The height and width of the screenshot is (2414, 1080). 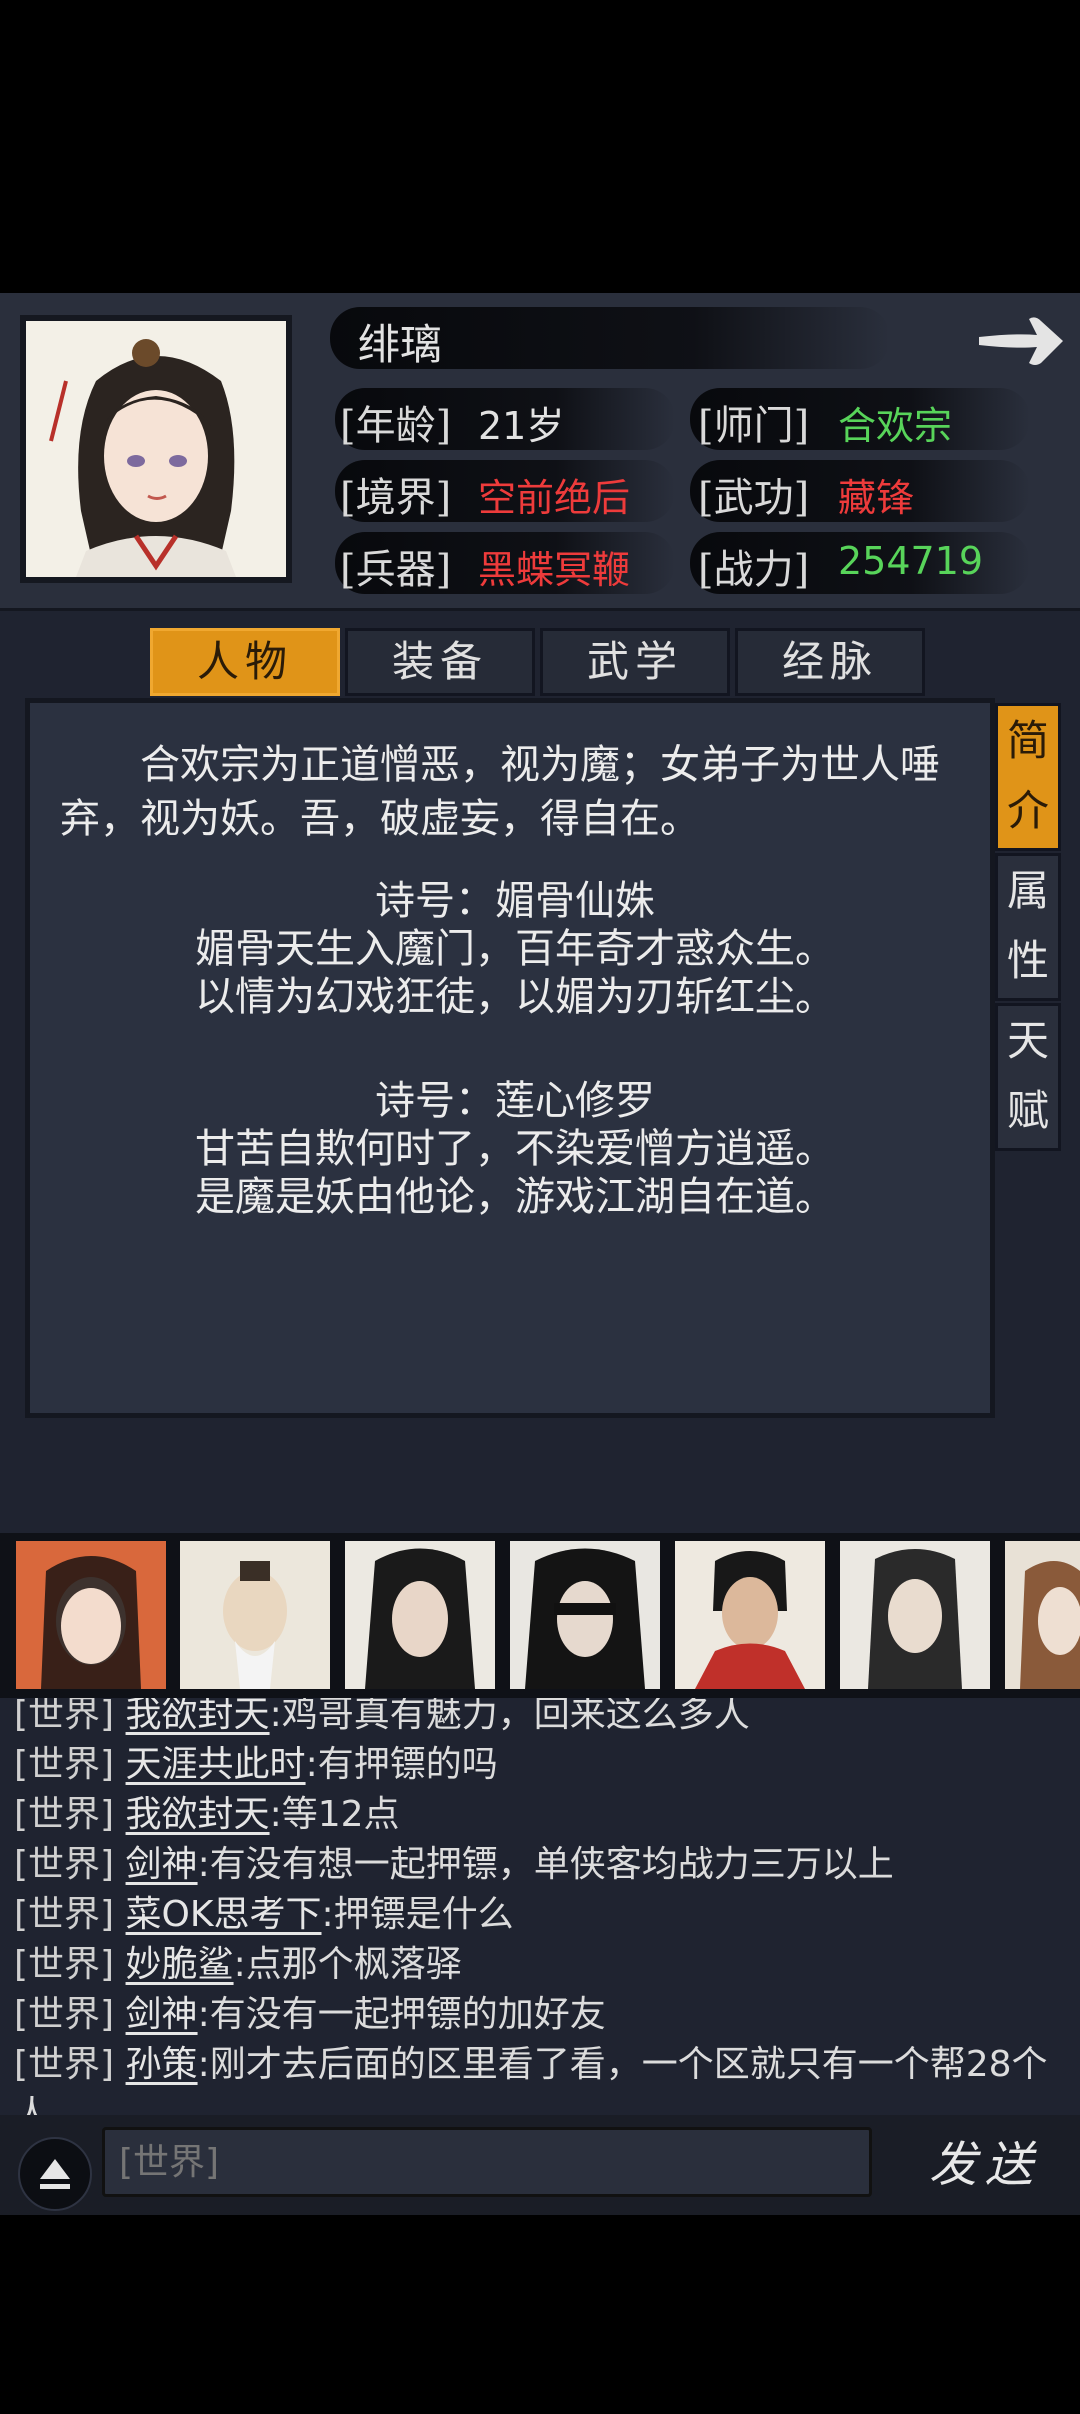 I want to click on poem-line: 以情为幻戏狂徒，以媚为刃斩红尘。, so click(x=515, y=997).